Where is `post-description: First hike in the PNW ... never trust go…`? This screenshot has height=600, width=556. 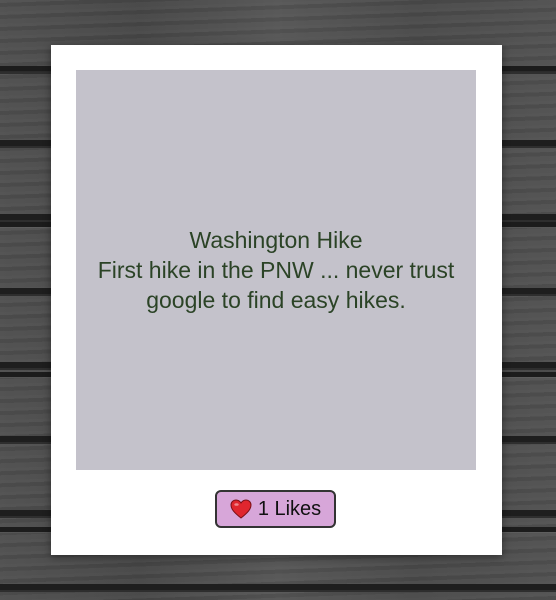
post-description: First hike in the PNW ... never trust go… is located at coordinates (276, 285).